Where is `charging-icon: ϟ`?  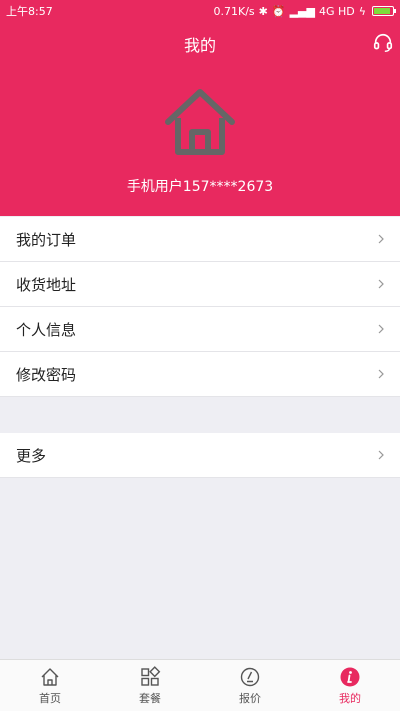
charging-icon: ϟ is located at coordinates (362, 11).